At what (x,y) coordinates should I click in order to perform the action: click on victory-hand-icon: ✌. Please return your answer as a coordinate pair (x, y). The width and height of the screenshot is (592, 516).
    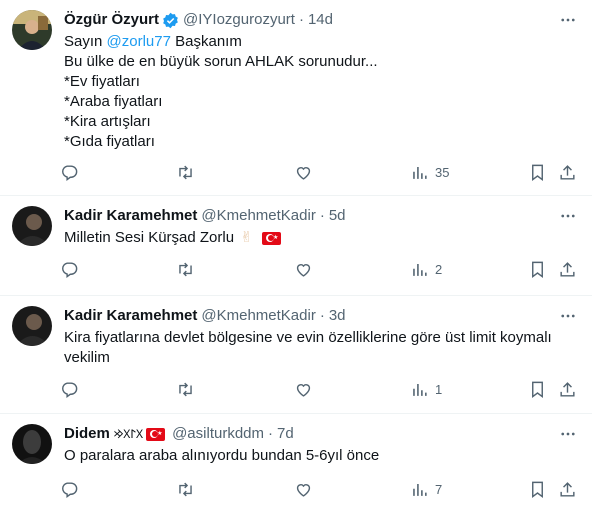
    Looking at the image, I should click on (246, 238).